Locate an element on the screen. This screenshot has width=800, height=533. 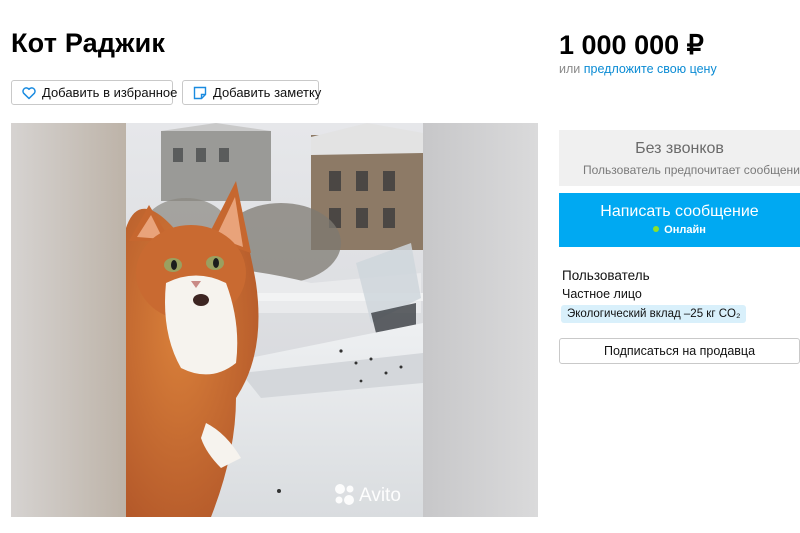
price-offer: или предложите свою цену is located at coordinates (638, 69).